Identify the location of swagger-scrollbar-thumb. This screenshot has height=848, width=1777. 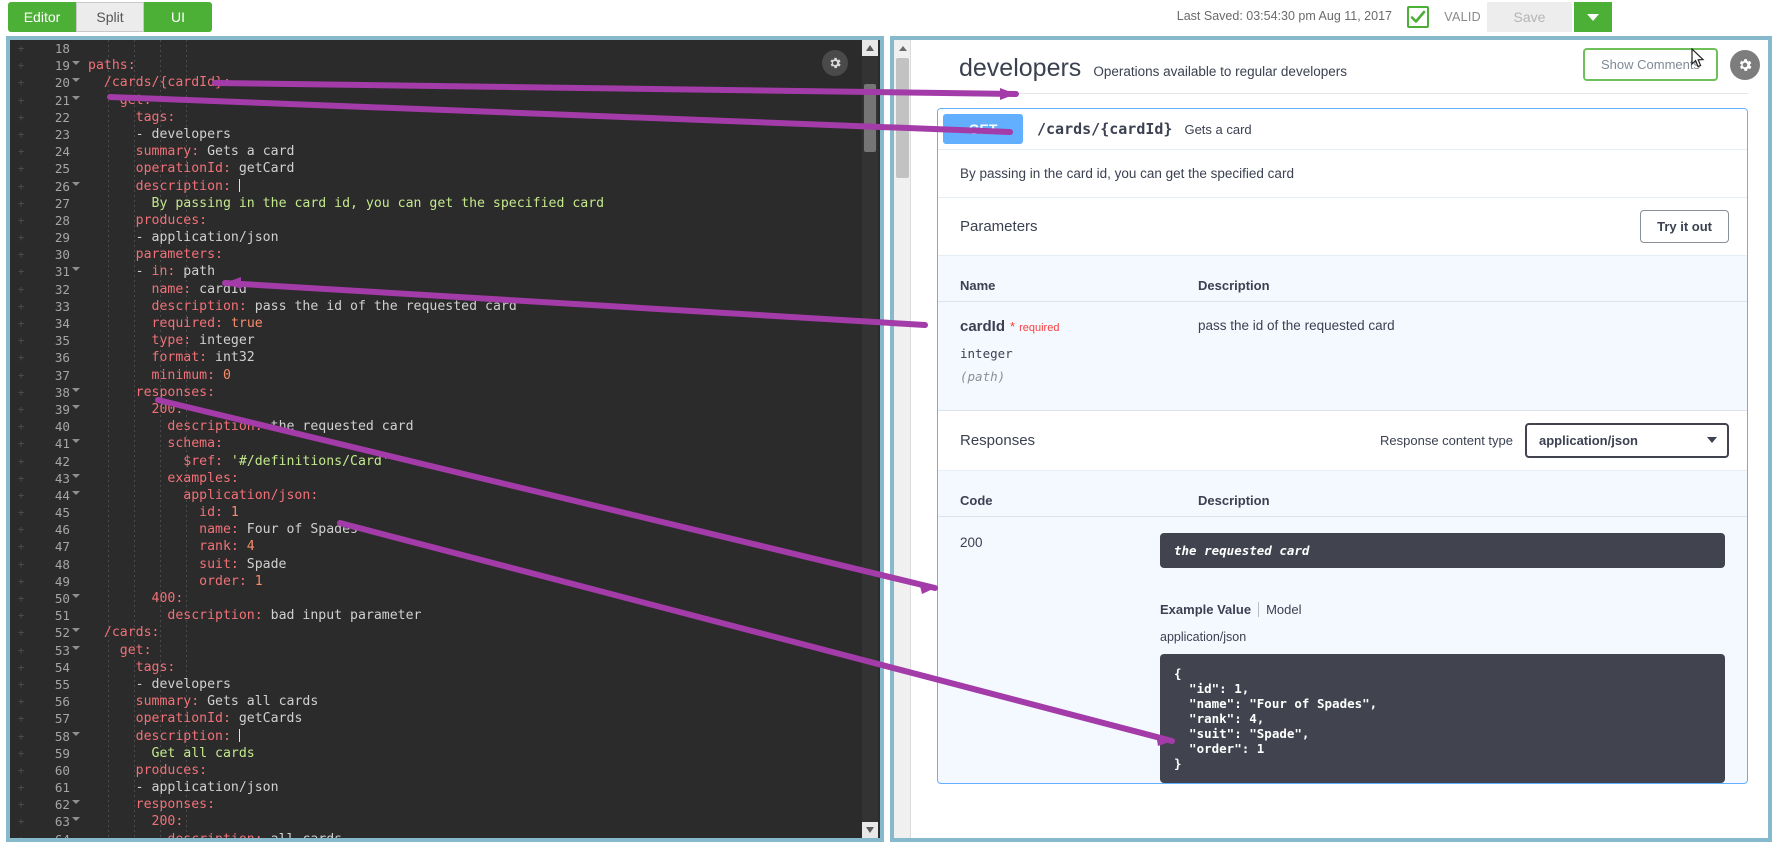
(902, 118).